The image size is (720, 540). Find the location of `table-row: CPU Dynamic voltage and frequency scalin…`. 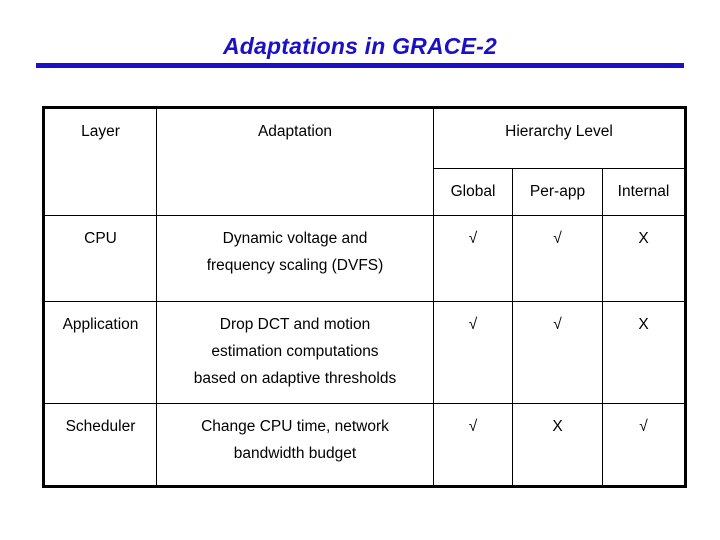

table-row: CPU Dynamic voltage and frequency scalin… is located at coordinates (365, 258).